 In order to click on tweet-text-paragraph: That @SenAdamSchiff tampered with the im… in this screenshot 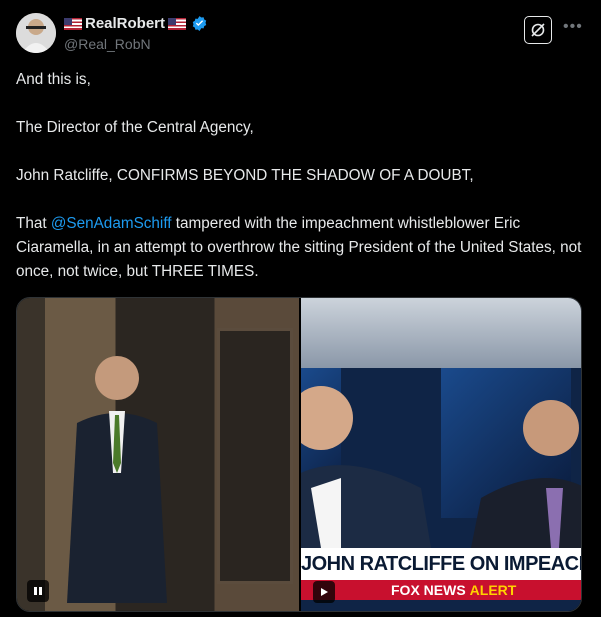, I will do `click(301, 248)`.